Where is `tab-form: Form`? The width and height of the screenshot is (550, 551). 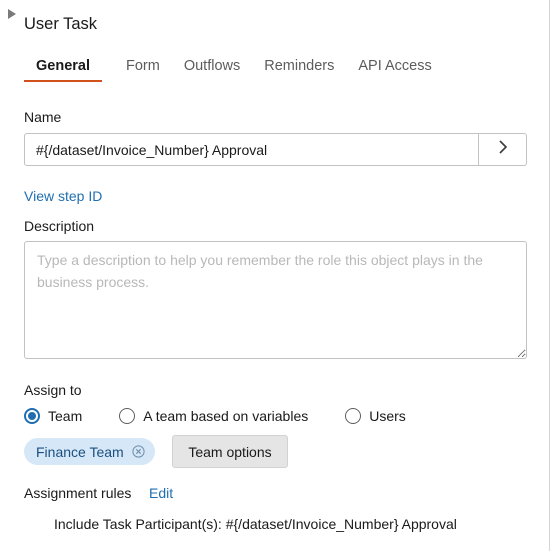 tab-form: Form is located at coordinates (143, 70).